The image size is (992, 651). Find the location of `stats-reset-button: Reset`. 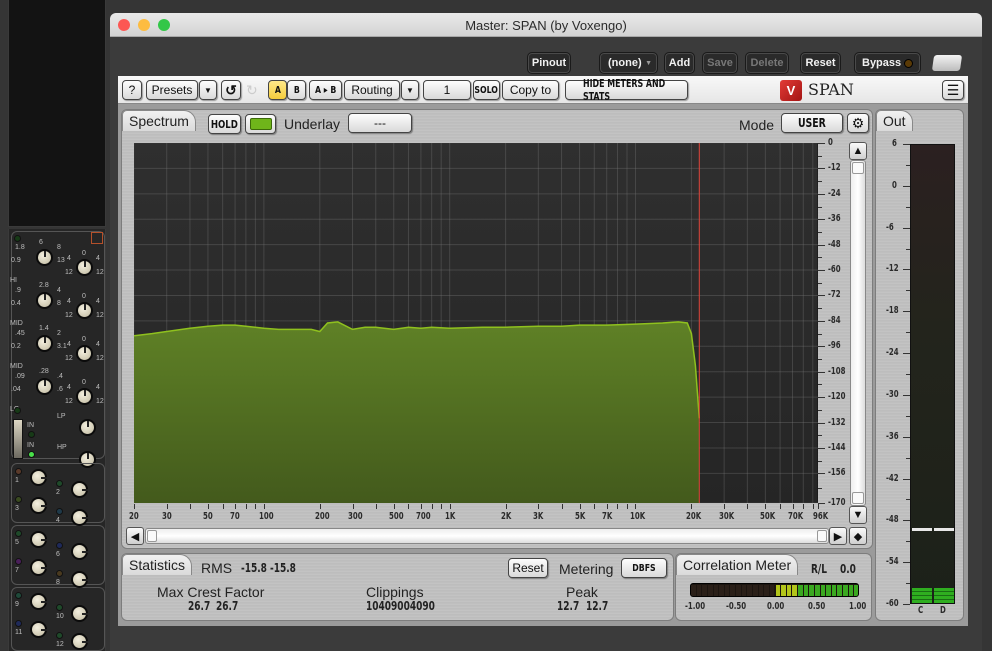

stats-reset-button: Reset is located at coordinates (528, 568).